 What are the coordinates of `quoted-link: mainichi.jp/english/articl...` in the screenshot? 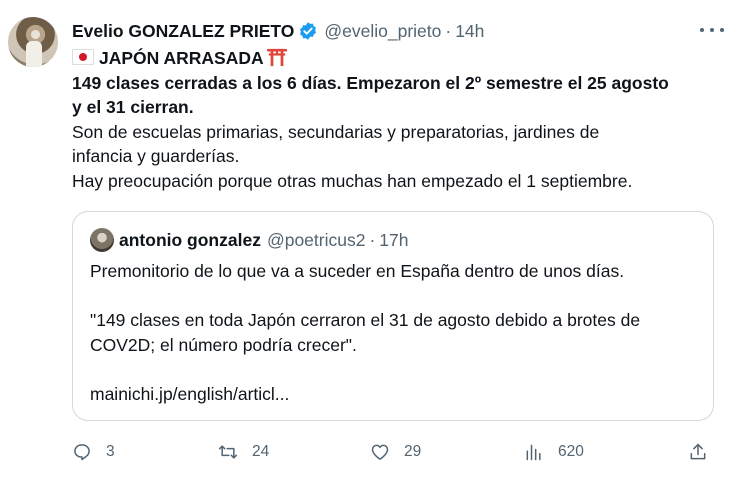 It's located at (395, 394).